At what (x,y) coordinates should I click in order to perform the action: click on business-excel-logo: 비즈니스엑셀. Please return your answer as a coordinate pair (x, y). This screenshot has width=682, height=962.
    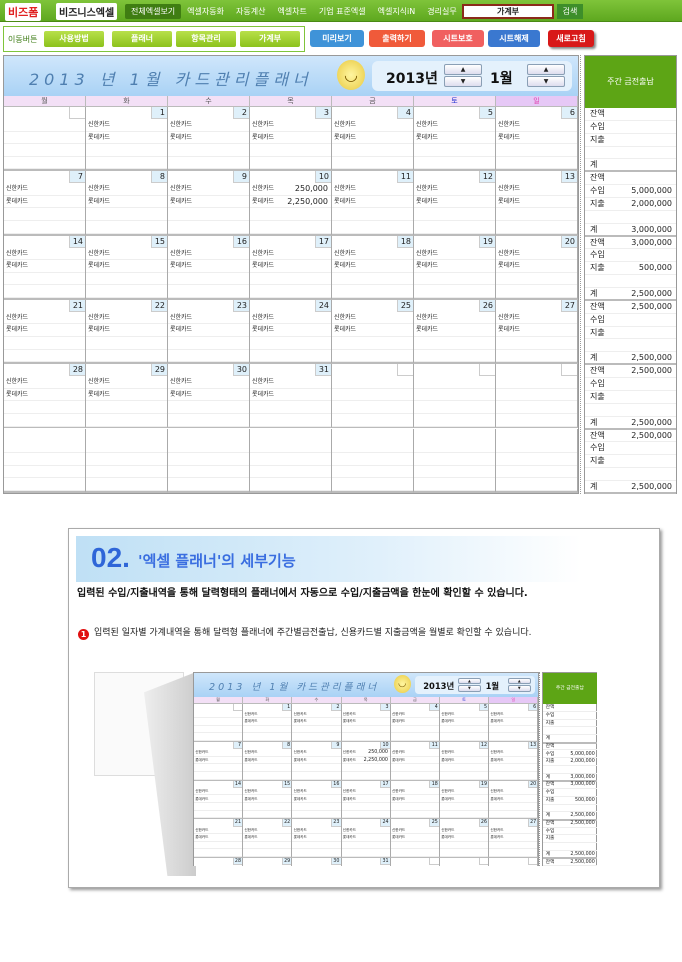
    Looking at the image, I should click on (87, 11).